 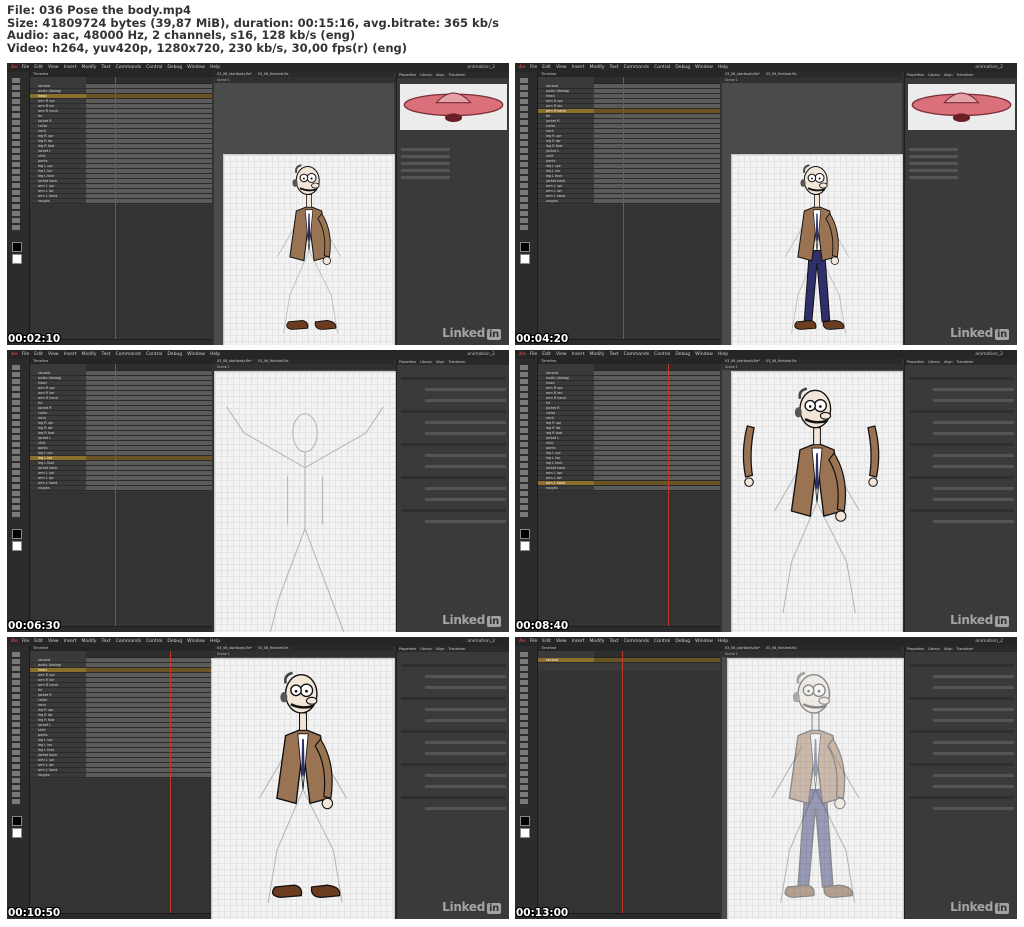 I want to click on panel-tab: Transform, so click(x=457, y=75).